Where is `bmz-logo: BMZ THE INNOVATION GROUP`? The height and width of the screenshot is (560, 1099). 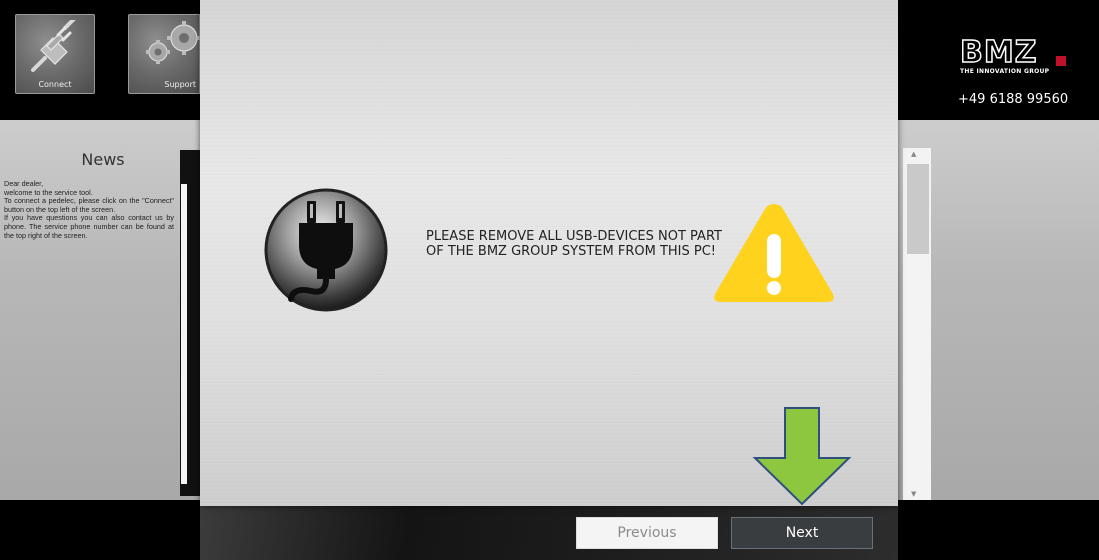 bmz-logo: BMZ THE INNOVATION GROUP is located at coordinates (1014, 58).